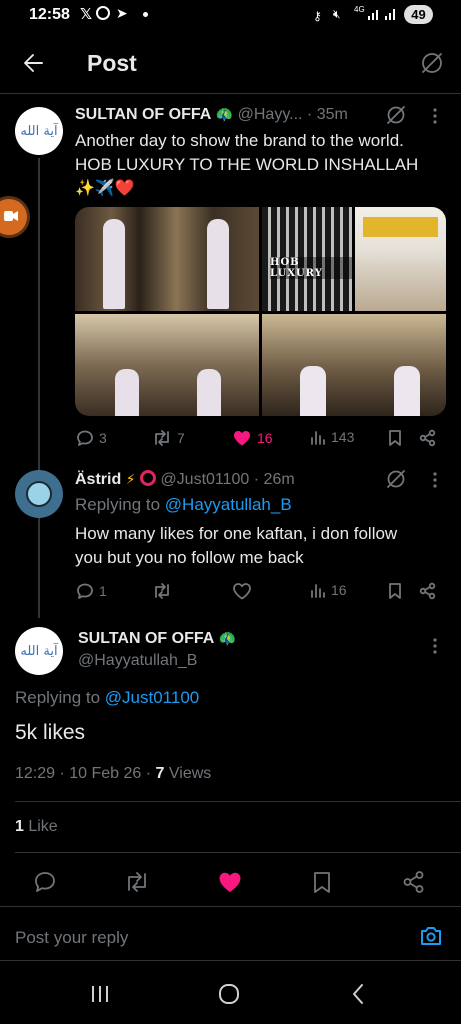  Describe the element at coordinates (311, 268) in the screenshot. I see `store-sign-text: HOB LUXURY` at that location.